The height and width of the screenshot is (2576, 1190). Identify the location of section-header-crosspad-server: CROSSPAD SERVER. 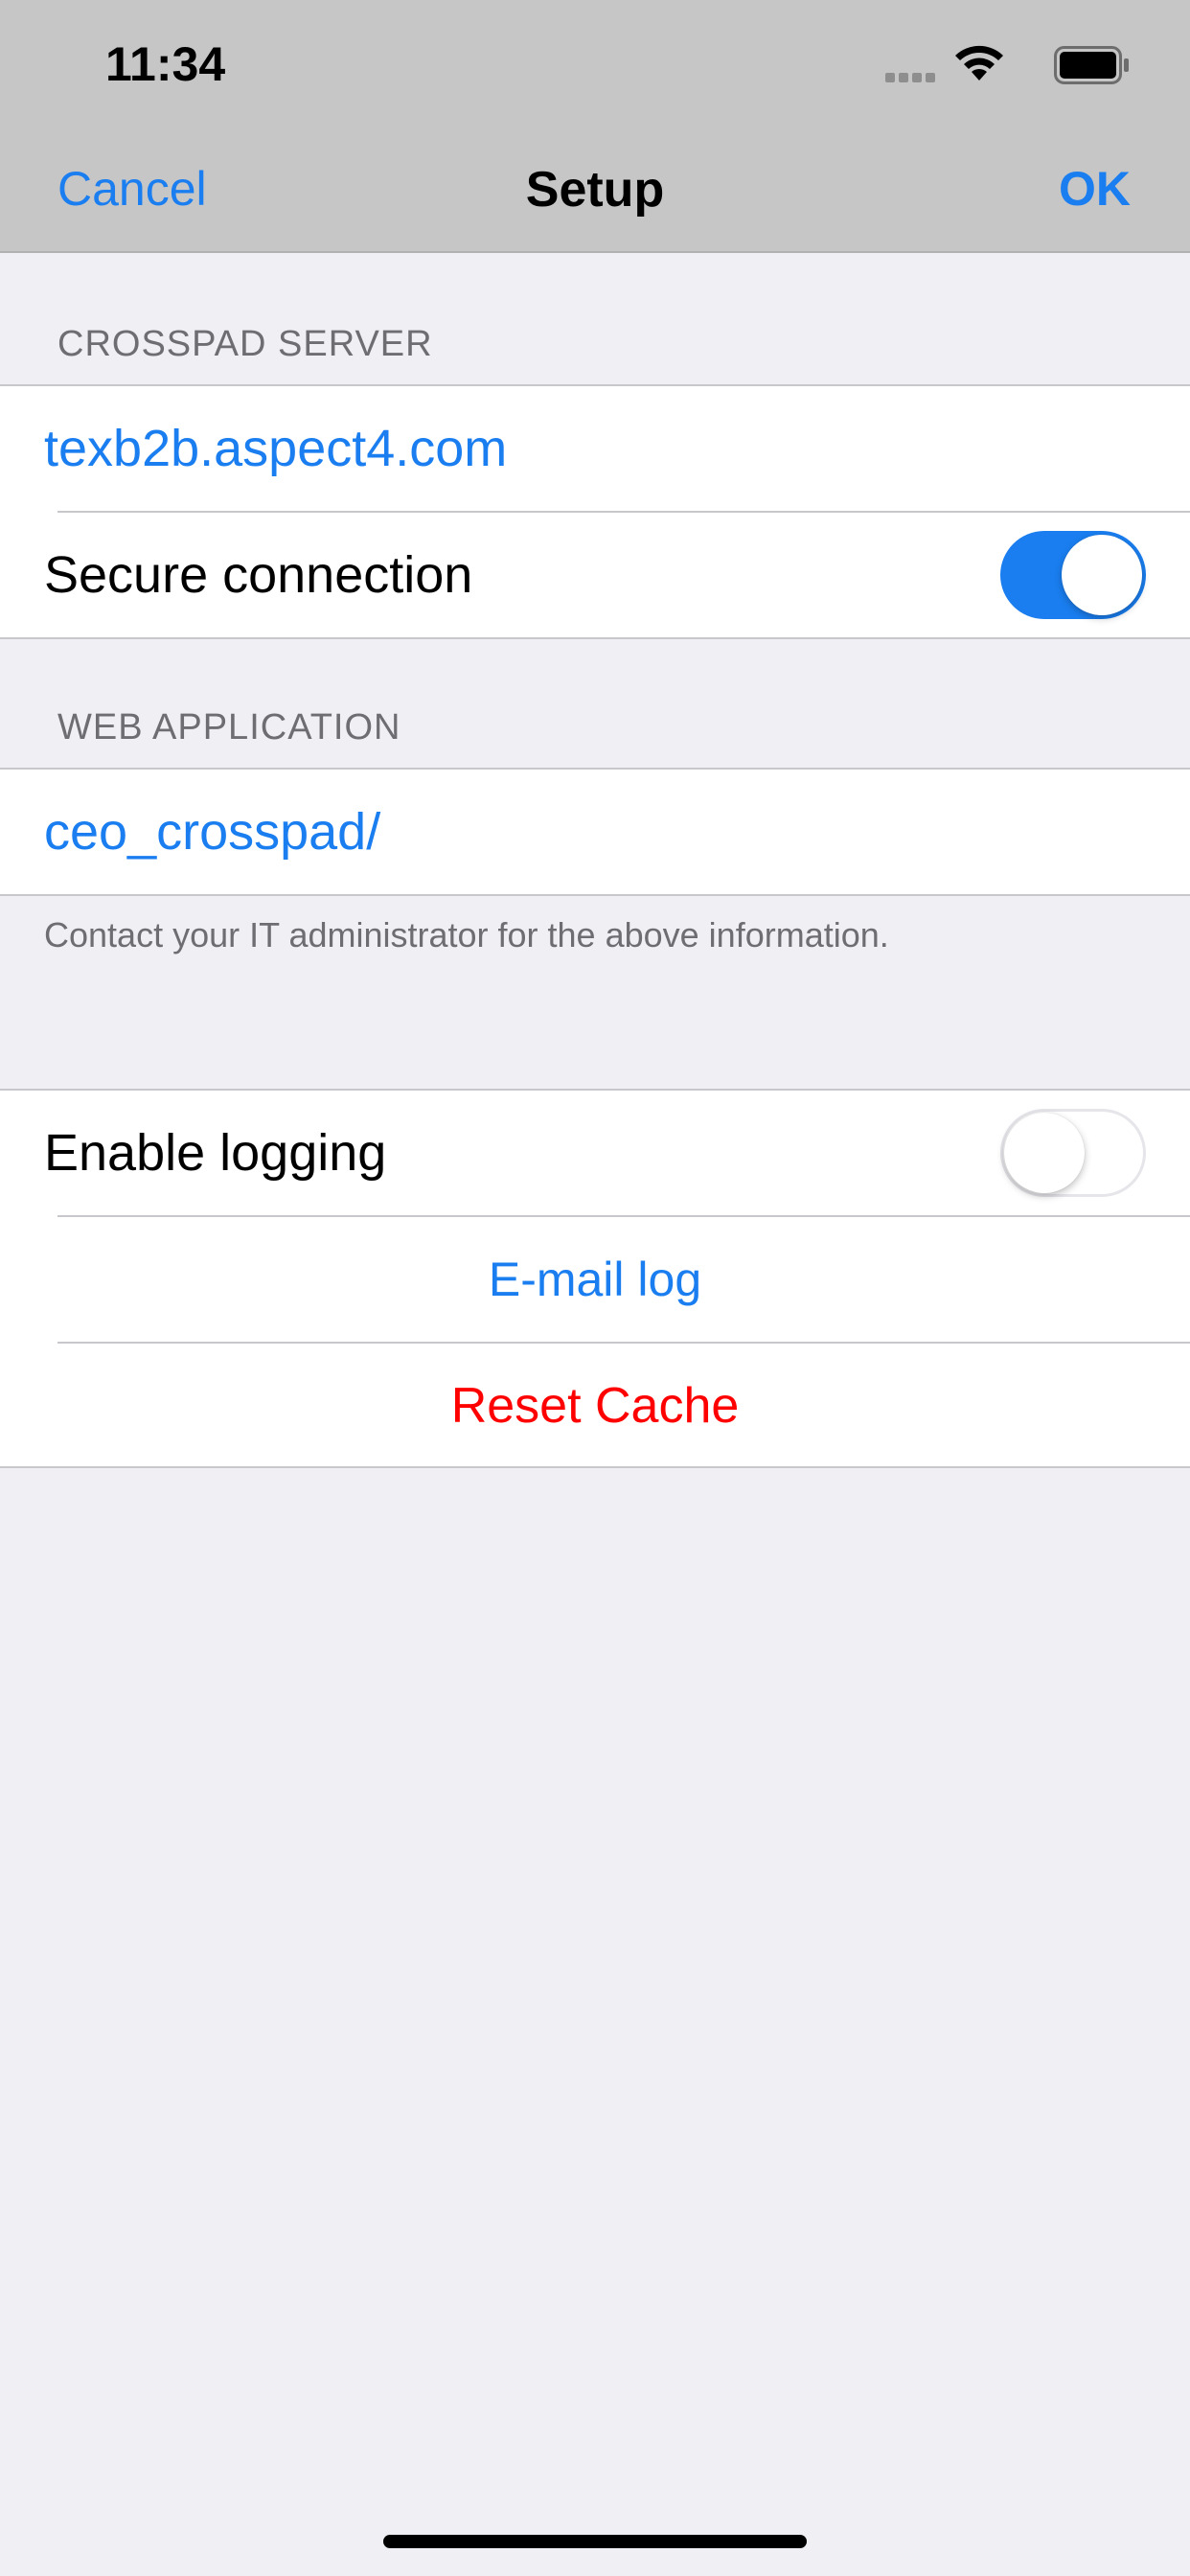
(245, 344).